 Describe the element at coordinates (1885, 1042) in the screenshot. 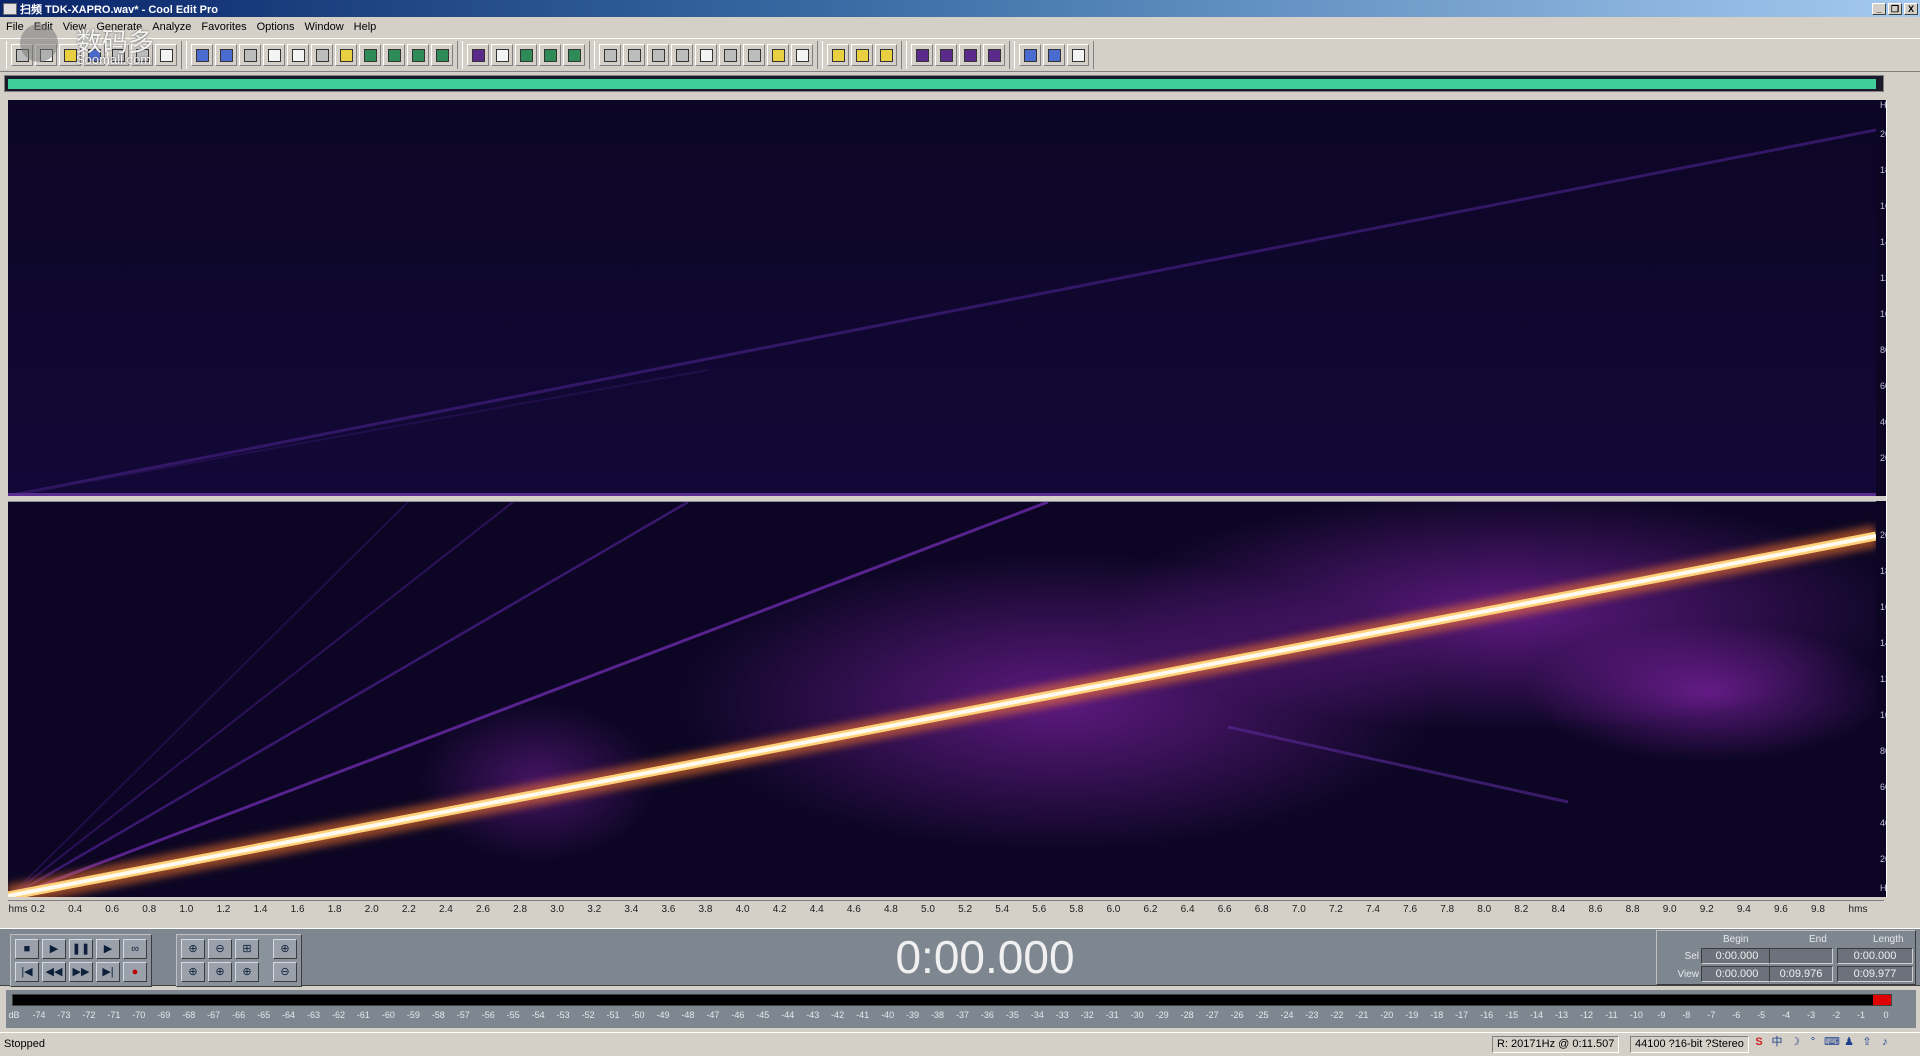

I see `tool-icon: ♪` at that location.